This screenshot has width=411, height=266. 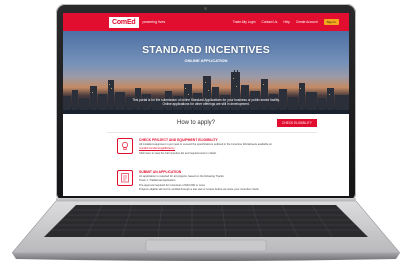 I want to click on nav-create-account: Create Account, so click(x=307, y=22).